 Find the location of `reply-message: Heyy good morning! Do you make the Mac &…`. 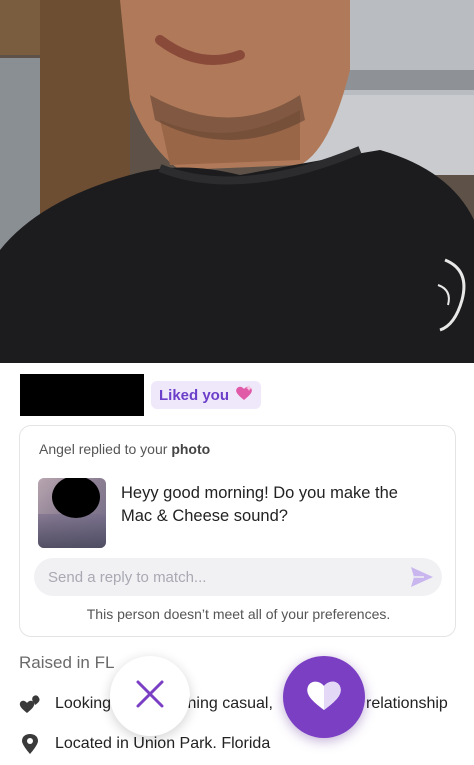

reply-message: Heyy good morning! Do you make the Mac &… is located at coordinates (259, 504).